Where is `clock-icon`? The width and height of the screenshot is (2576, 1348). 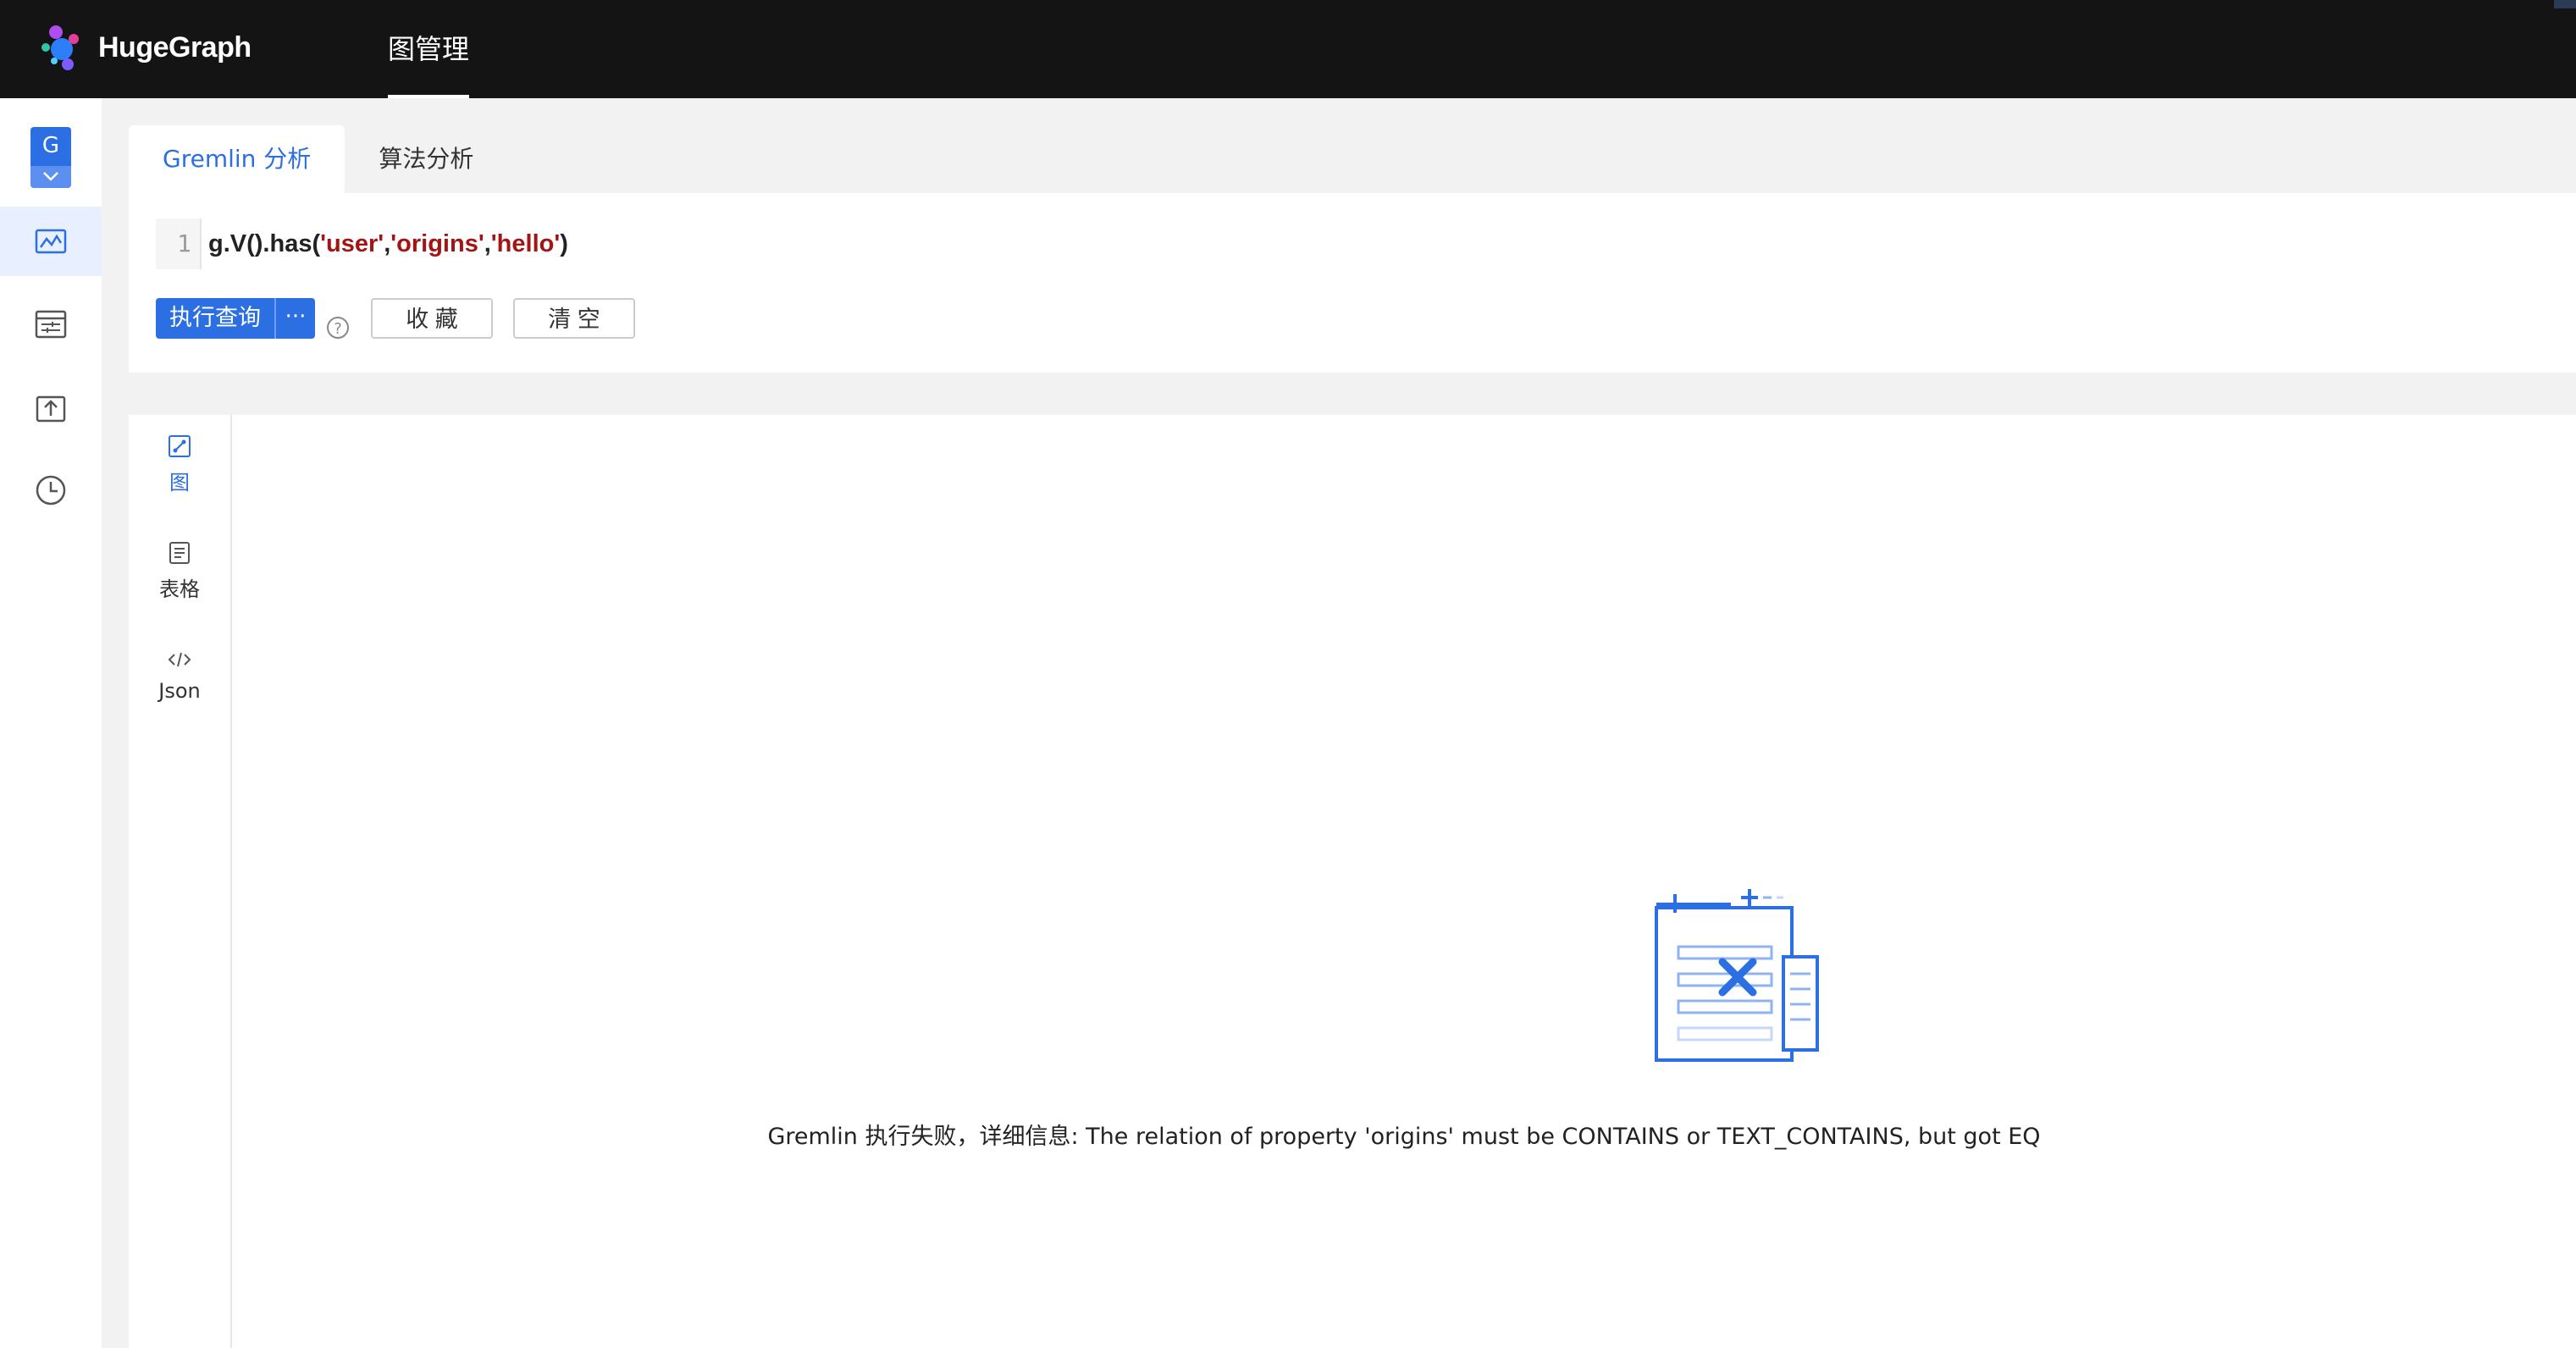
clock-icon is located at coordinates (51, 490).